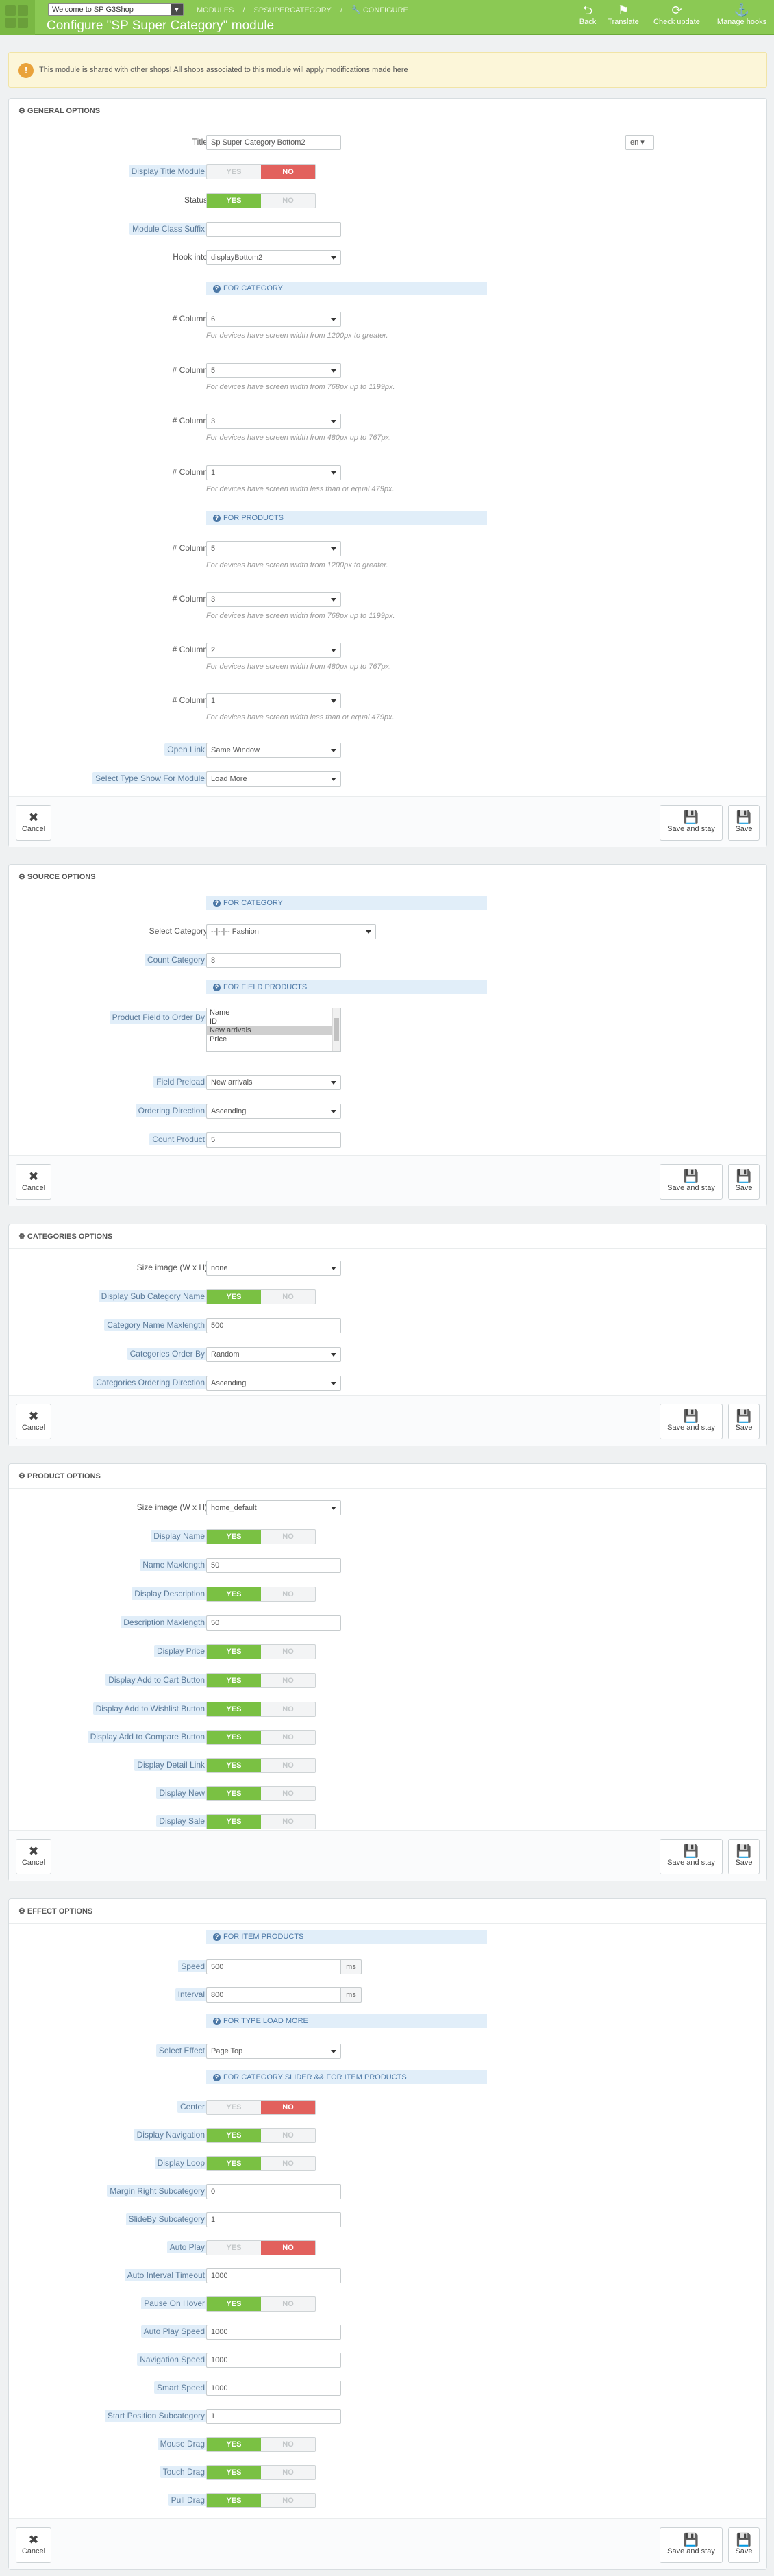  I want to click on margin-right-input: 0, so click(273, 2191).